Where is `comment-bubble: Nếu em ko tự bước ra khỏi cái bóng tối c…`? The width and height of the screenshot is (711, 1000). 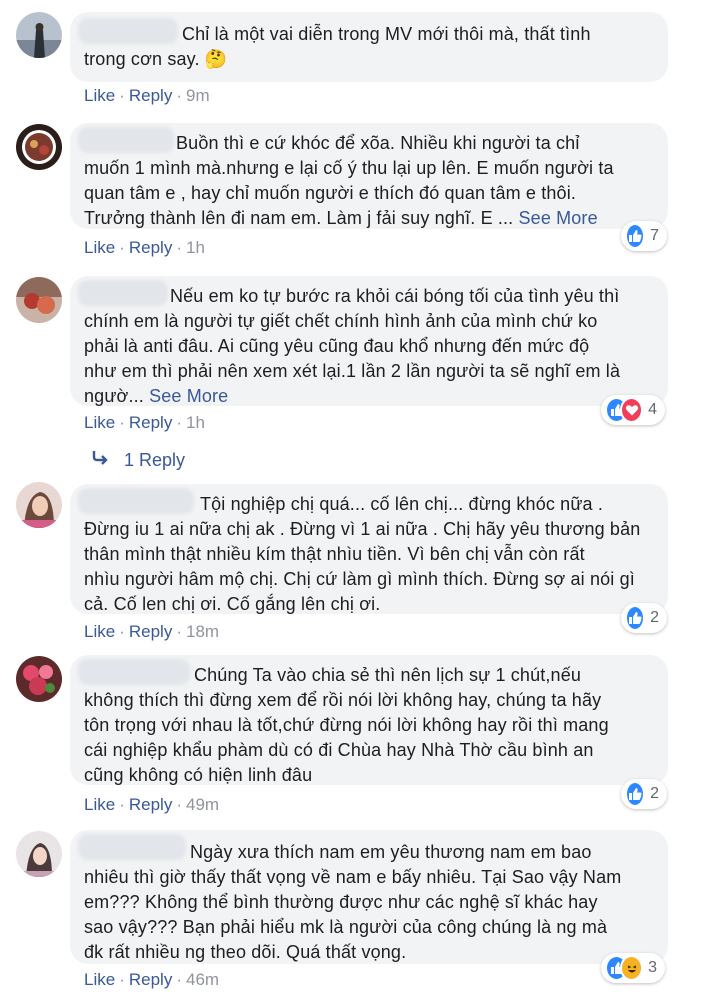 comment-bubble: Nếu em ko tự bước ra khỏi cái bóng tối c… is located at coordinates (369, 341).